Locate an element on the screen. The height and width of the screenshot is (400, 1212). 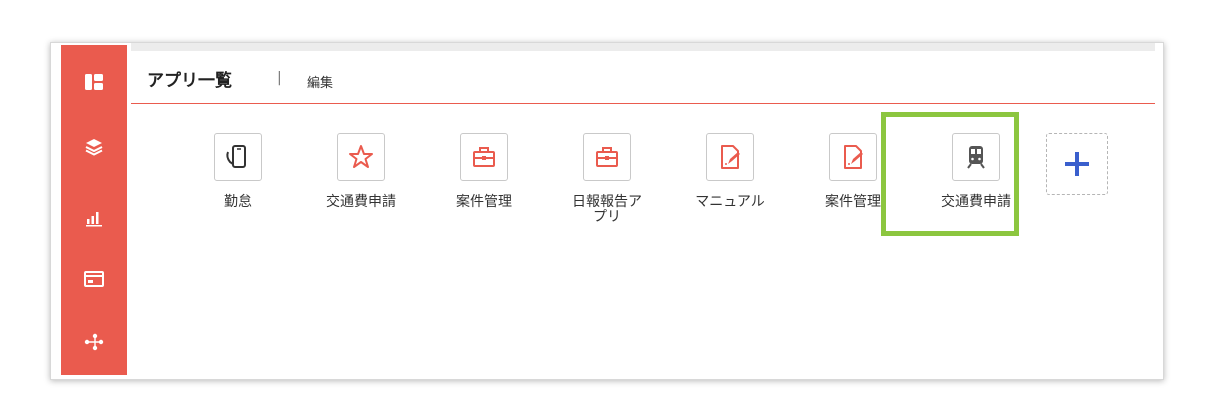
app-tile-manual: マニュアル is located at coordinates (730, 171).